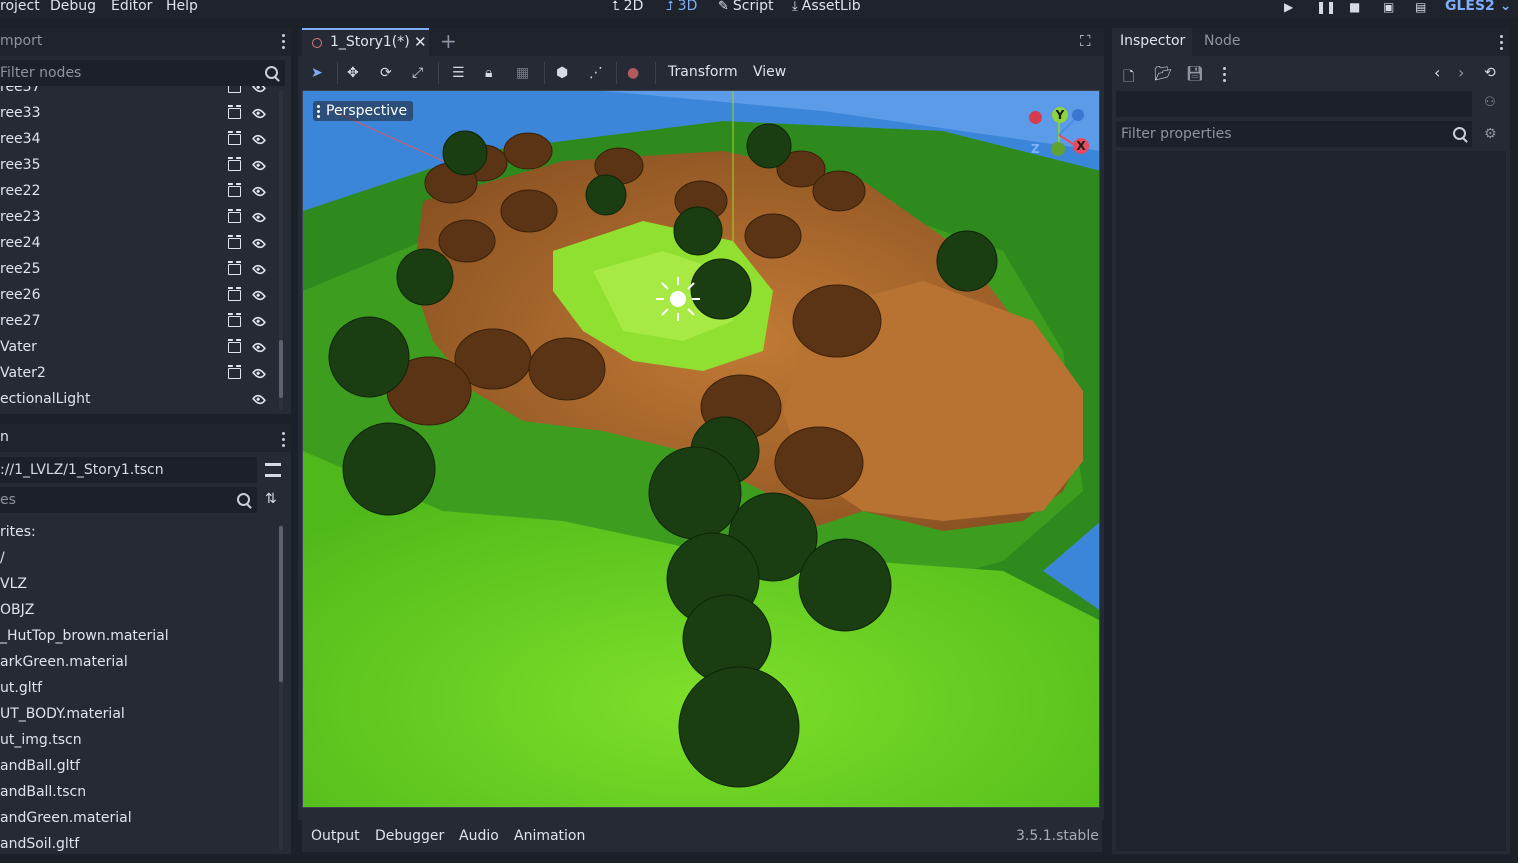 The image size is (1518, 863). Describe the element at coordinates (40, 766) in the screenshot. I see `file-item: andBall.gltf` at that location.